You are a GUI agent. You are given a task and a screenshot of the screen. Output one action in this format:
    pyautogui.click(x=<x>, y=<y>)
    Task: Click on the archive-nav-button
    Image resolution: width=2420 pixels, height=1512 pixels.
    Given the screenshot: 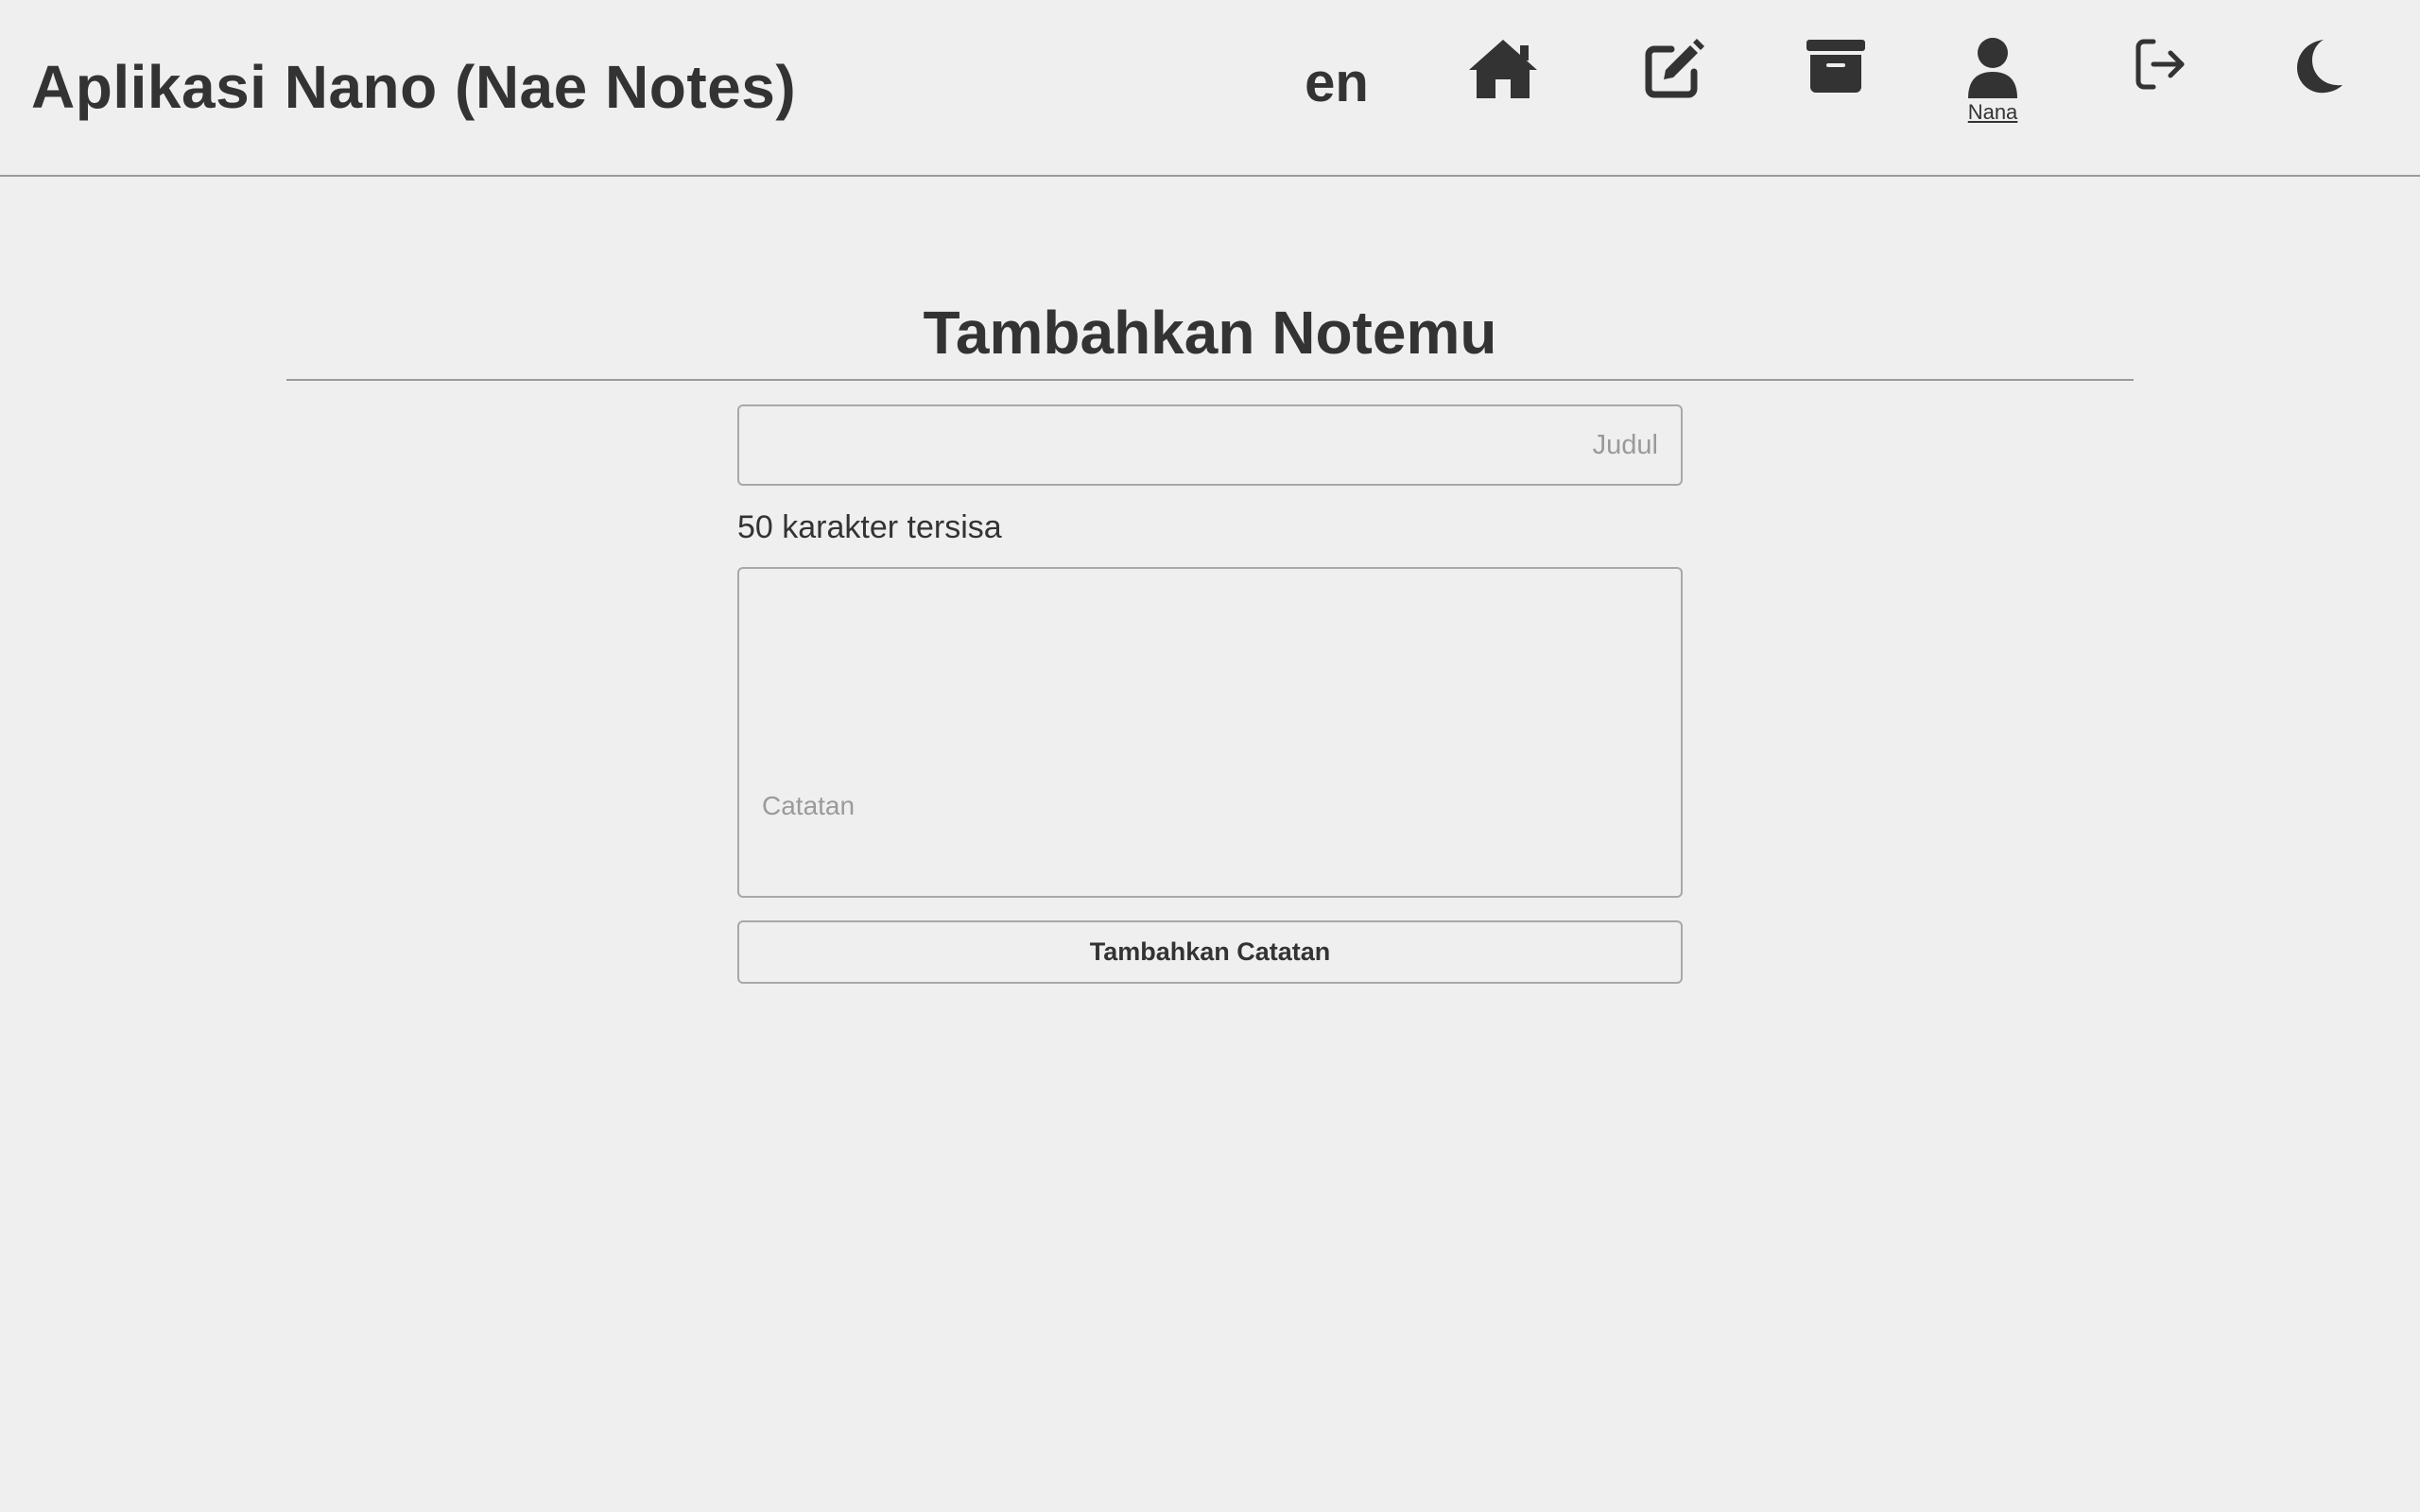 What is the action you would take?
    pyautogui.click(x=1836, y=85)
    